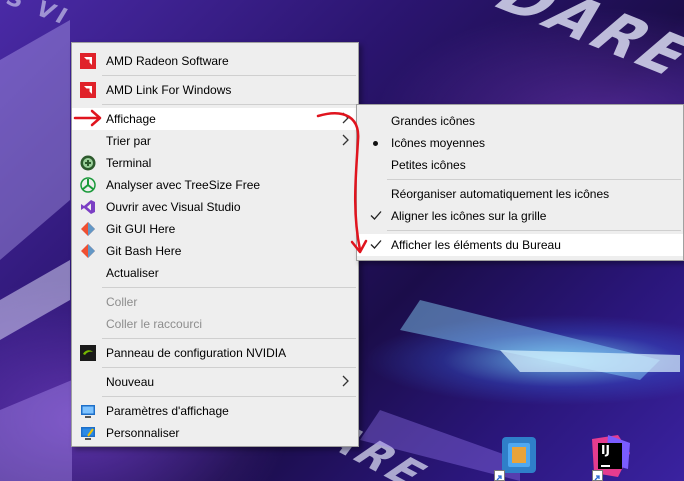 Image resolution: width=684 pixels, height=481 pixels. Describe the element at coordinates (215, 302) in the screenshot. I see `menu-item-coller: Coller` at that location.